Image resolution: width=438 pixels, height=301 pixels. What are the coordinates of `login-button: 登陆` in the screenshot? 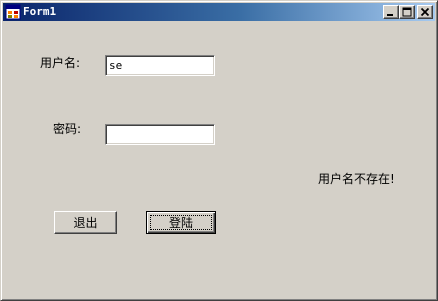 It's located at (181, 222).